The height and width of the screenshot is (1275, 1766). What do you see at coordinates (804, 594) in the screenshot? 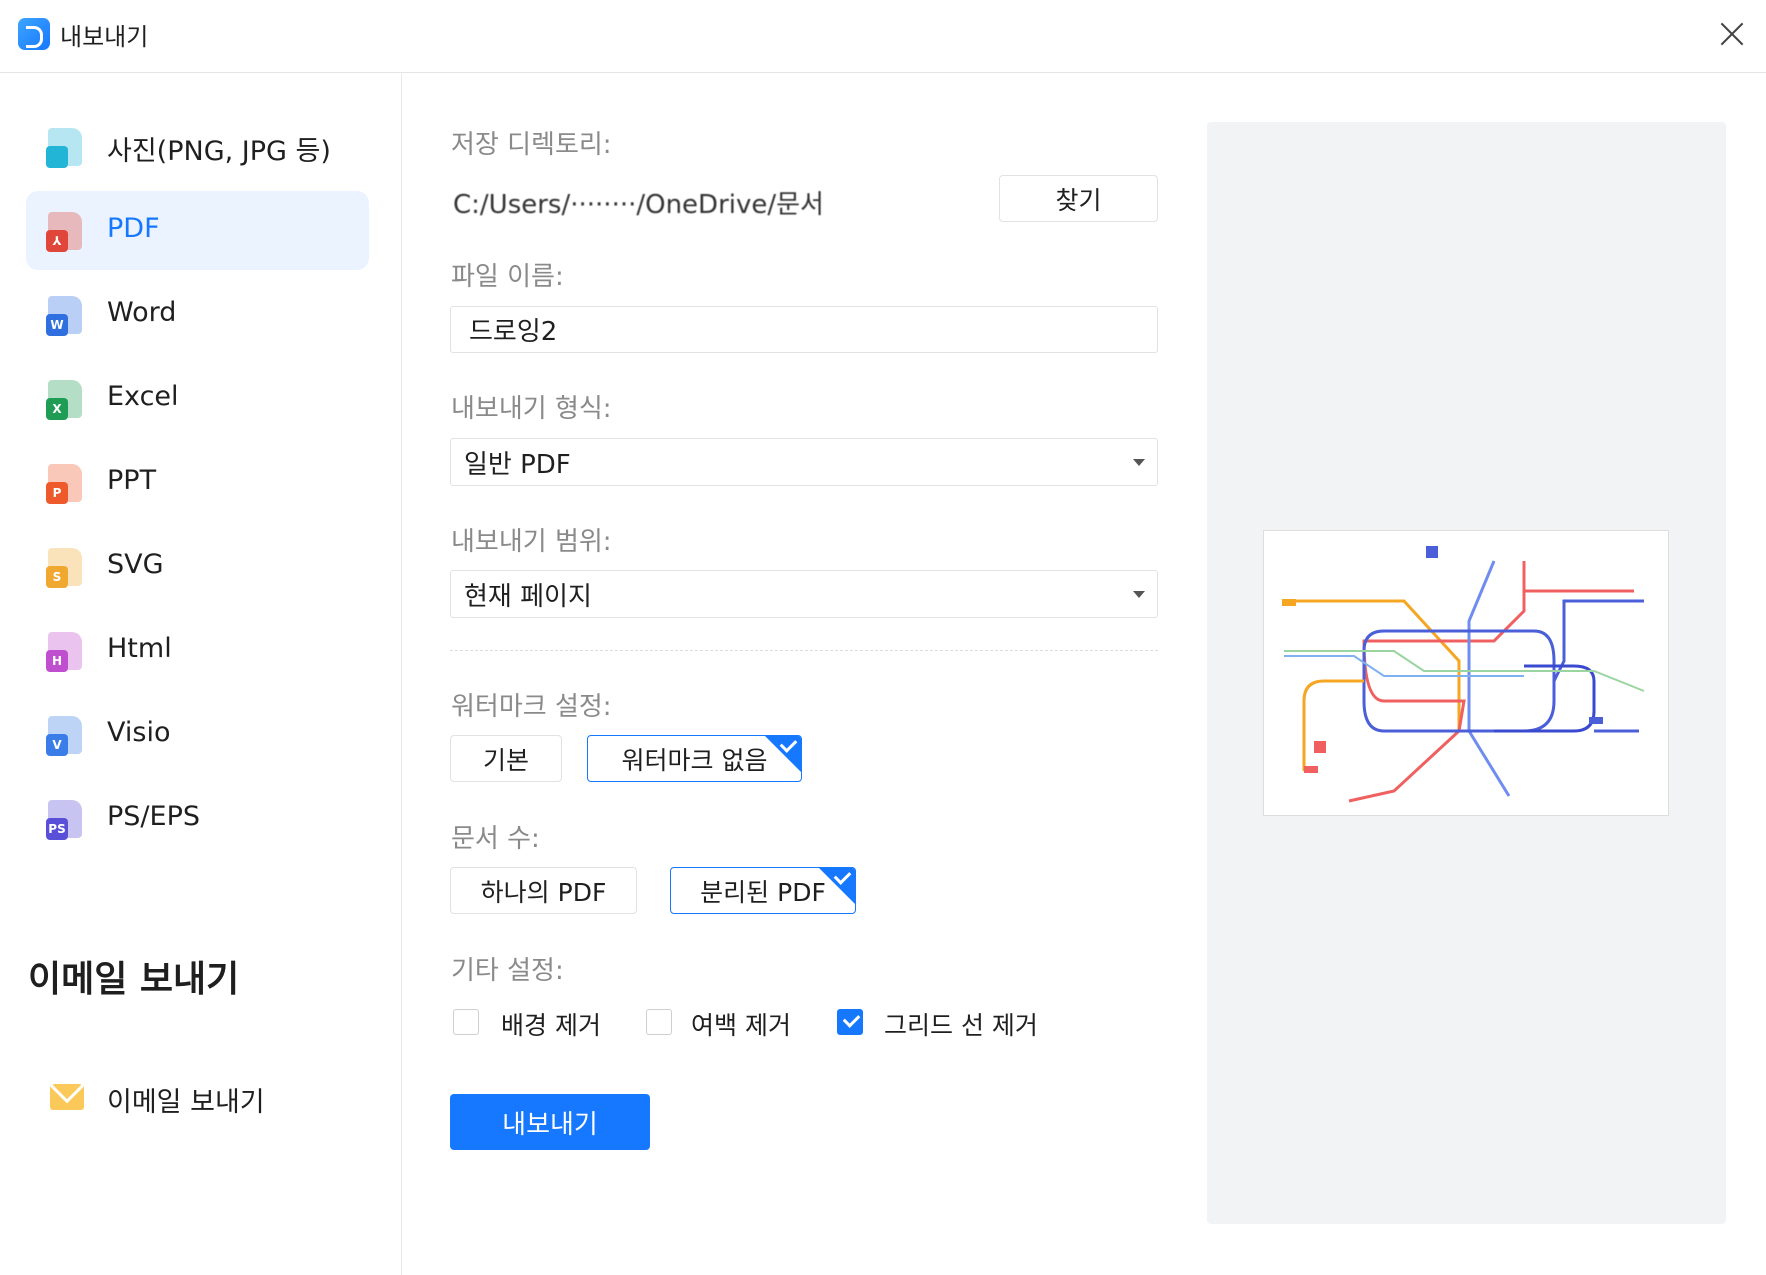
I see `range-select: 현재 페이지` at bounding box center [804, 594].